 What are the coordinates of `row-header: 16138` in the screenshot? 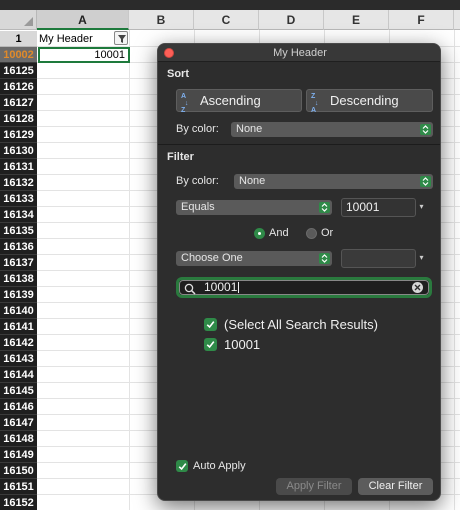 It's located at (18, 279).